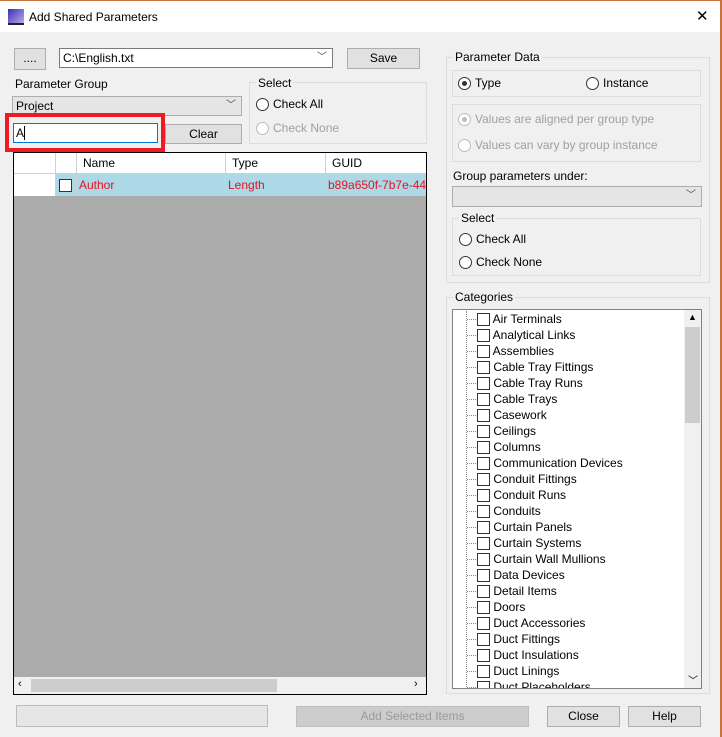  I want to click on type-label: Type, so click(488, 83).